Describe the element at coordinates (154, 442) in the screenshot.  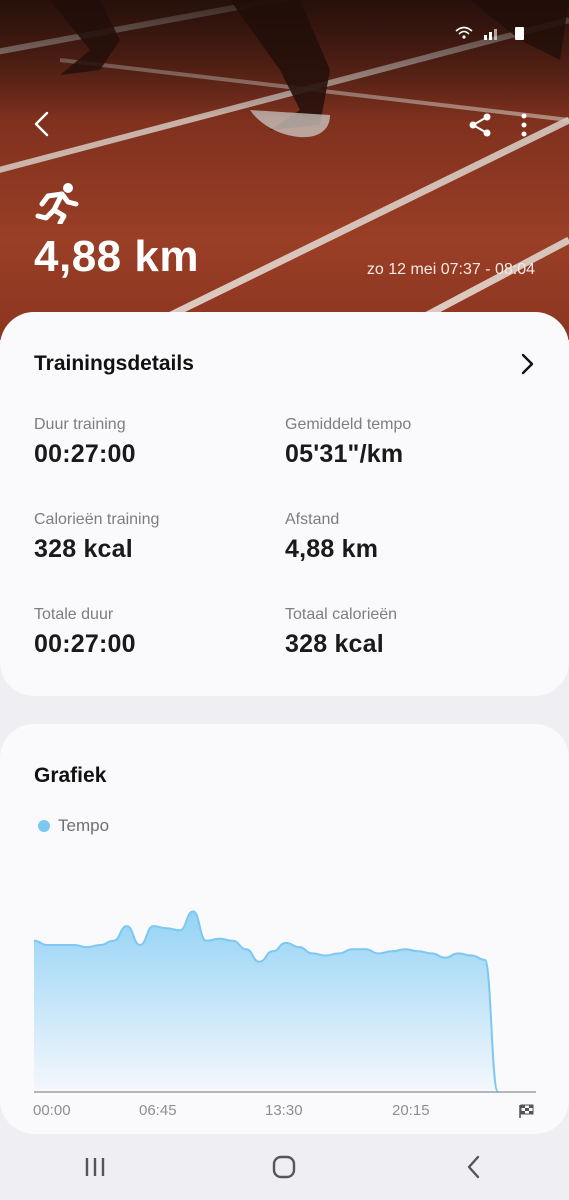
I see `stat-training-duration: Duur training 00:27:00` at that location.